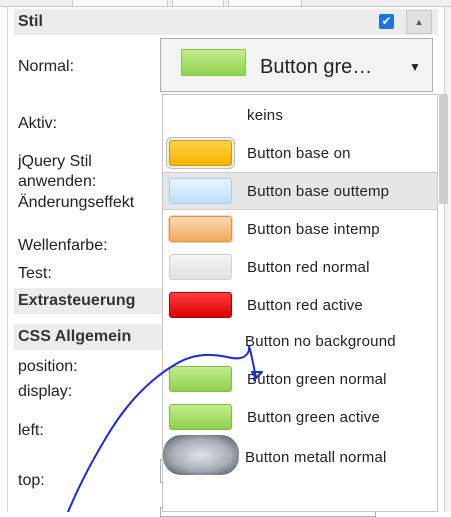  I want to click on option-label: Button green active, so click(314, 417).